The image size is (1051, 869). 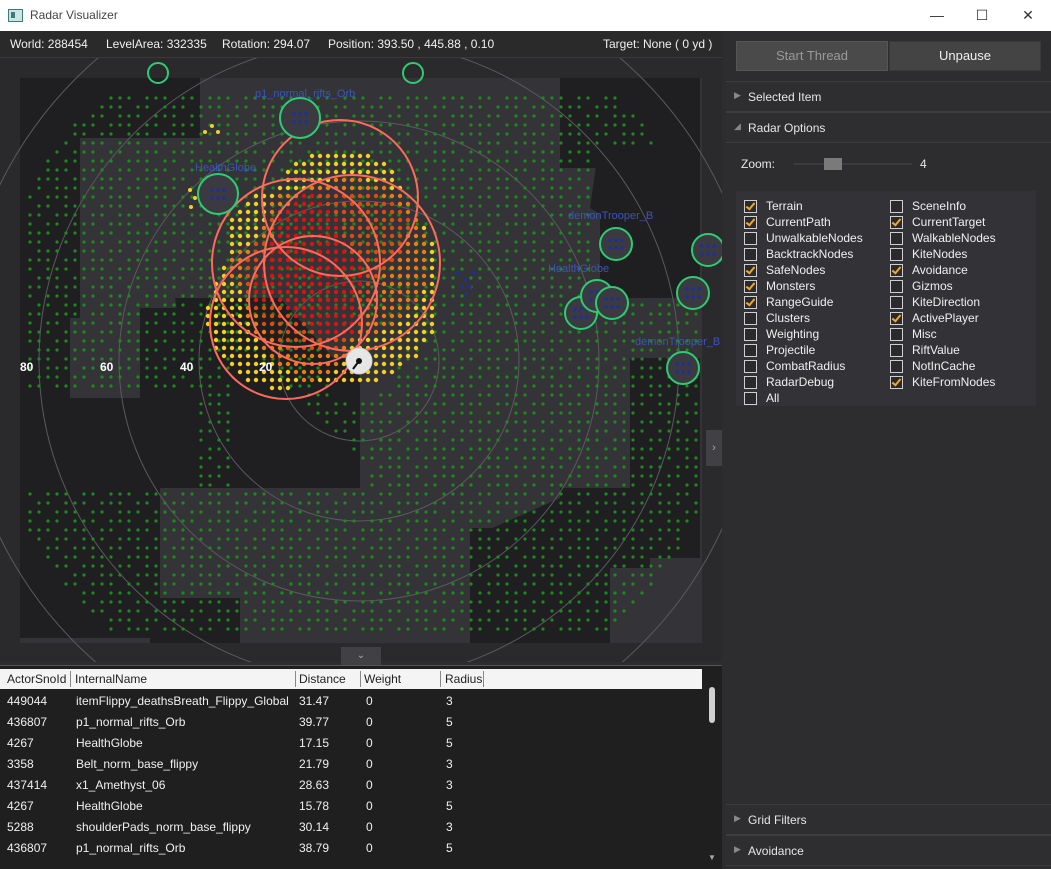 I want to click on table-row: 5288 shoulderPads_norm_base_flippy 30.14 0 3, so click(x=351, y=826).